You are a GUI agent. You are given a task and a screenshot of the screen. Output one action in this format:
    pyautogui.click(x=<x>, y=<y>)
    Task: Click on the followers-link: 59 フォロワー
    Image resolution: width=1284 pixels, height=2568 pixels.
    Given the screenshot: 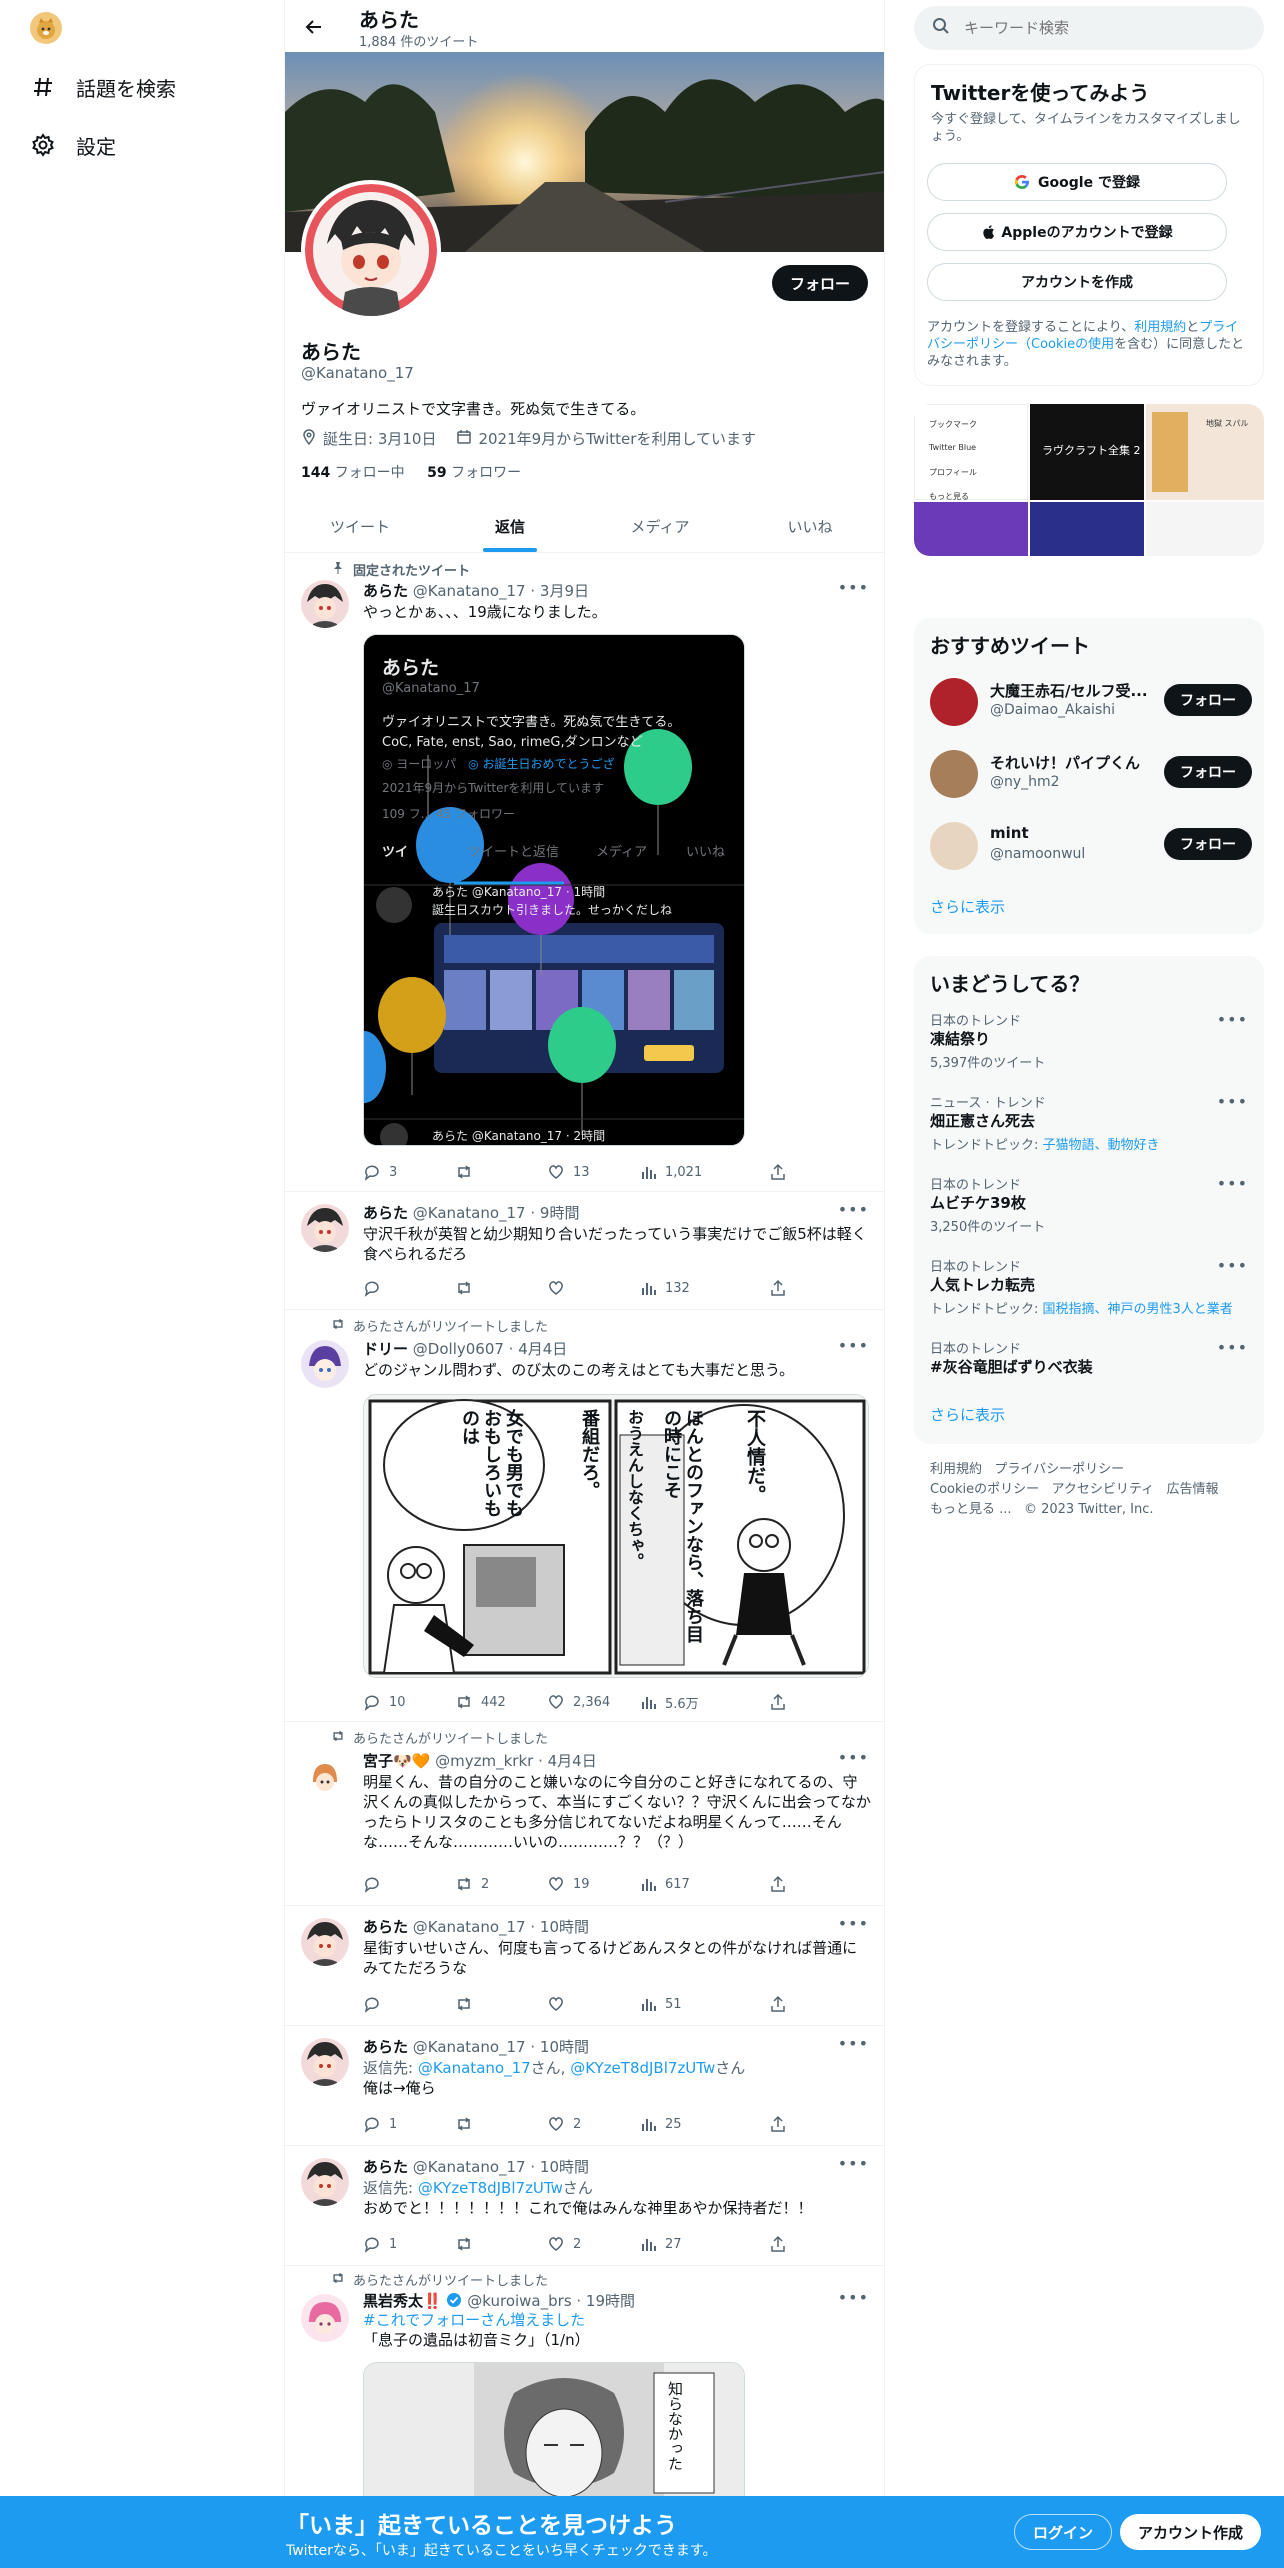 What is the action you would take?
    pyautogui.click(x=474, y=473)
    